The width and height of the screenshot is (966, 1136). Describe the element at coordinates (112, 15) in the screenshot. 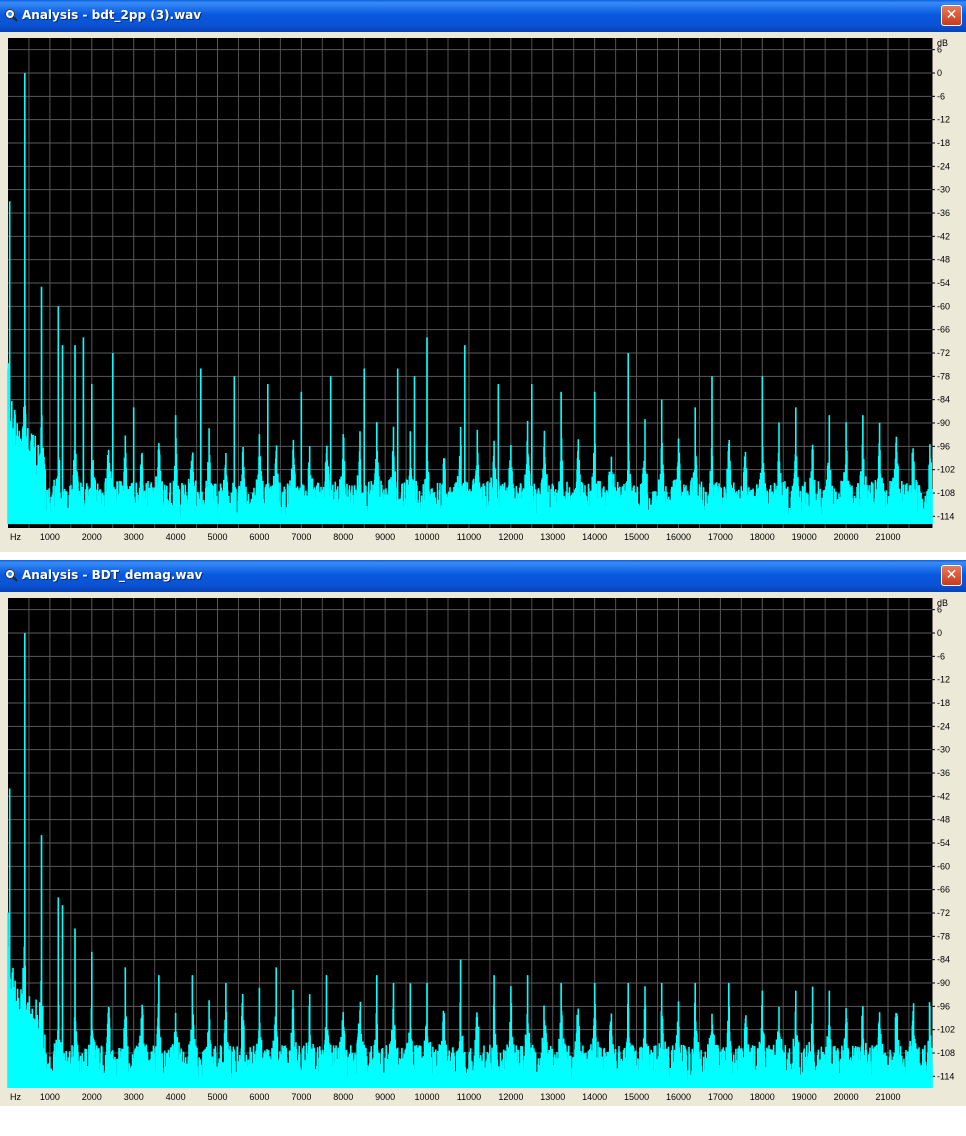

I see `window-title: Analysis - bdt_2pp (3).wav` at that location.